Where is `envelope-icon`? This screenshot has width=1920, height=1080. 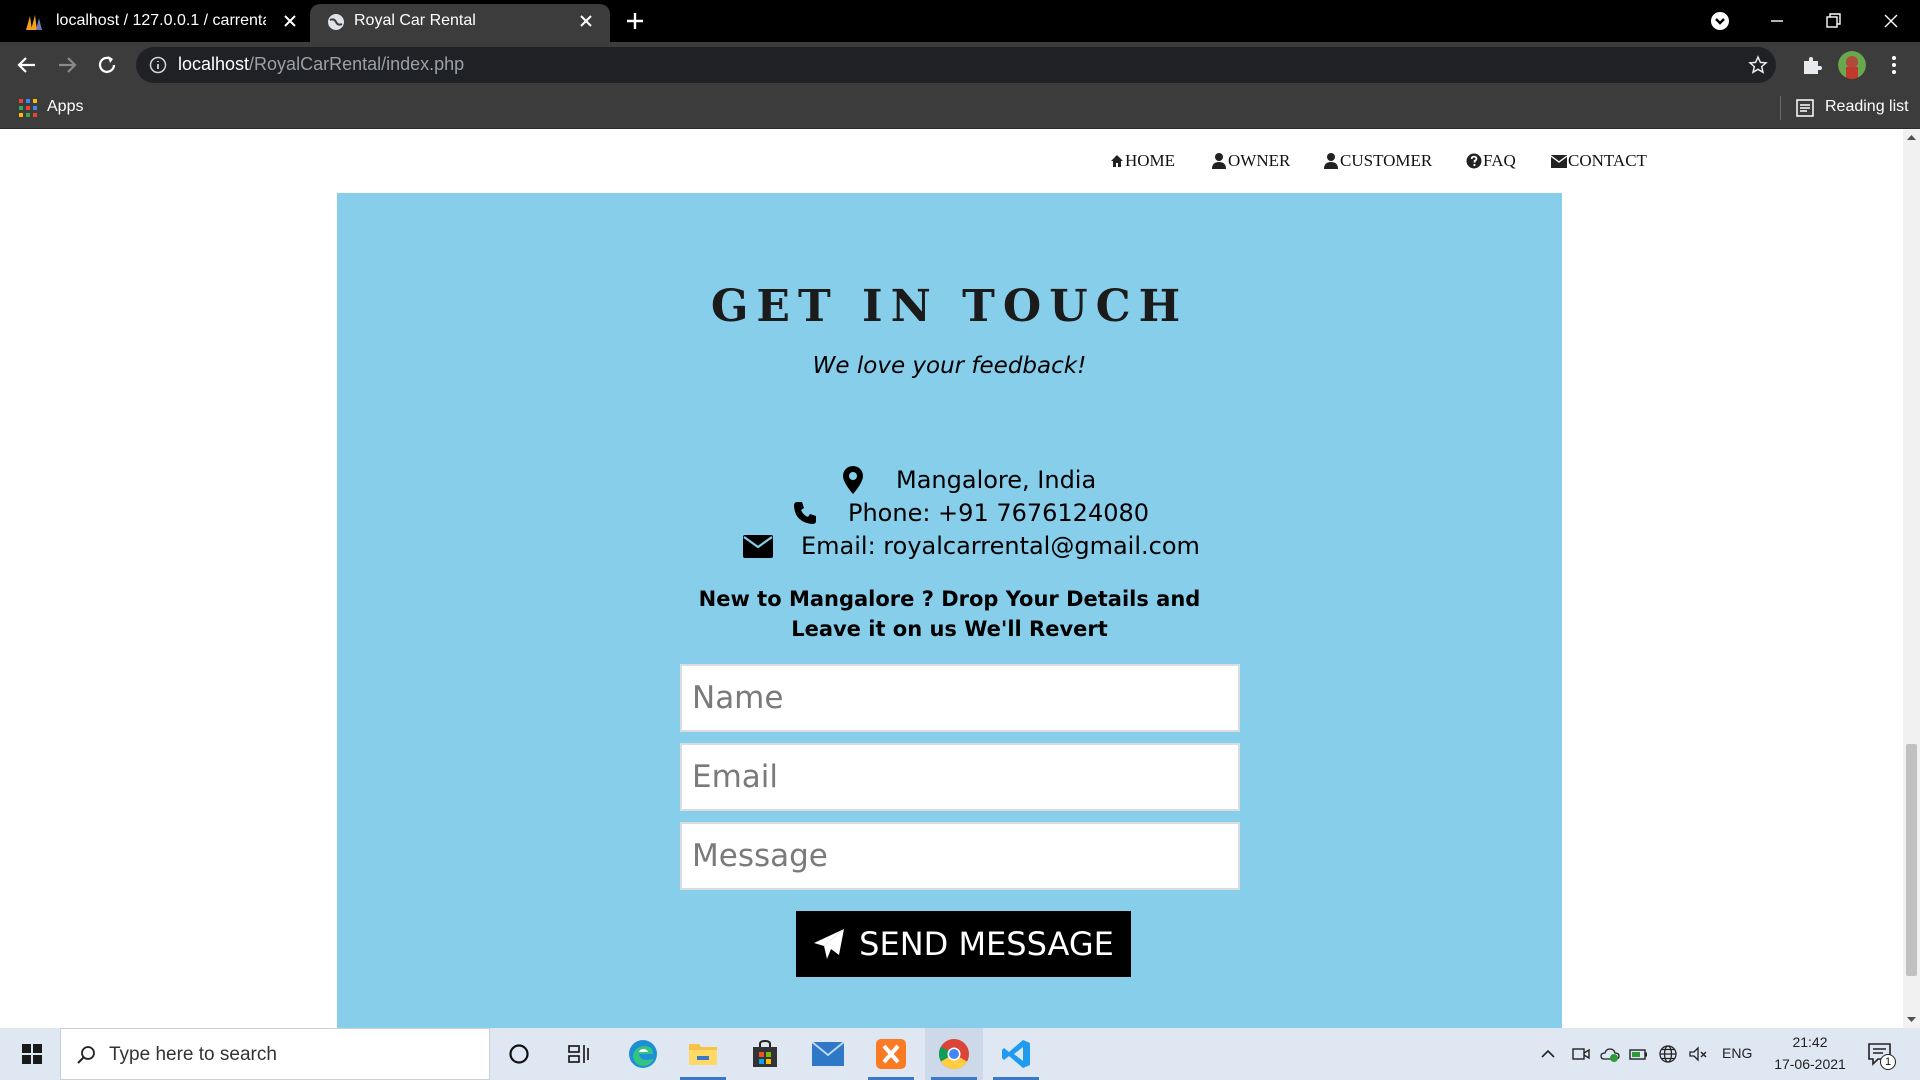
envelope-icon is located at coordinates (1559, 161).